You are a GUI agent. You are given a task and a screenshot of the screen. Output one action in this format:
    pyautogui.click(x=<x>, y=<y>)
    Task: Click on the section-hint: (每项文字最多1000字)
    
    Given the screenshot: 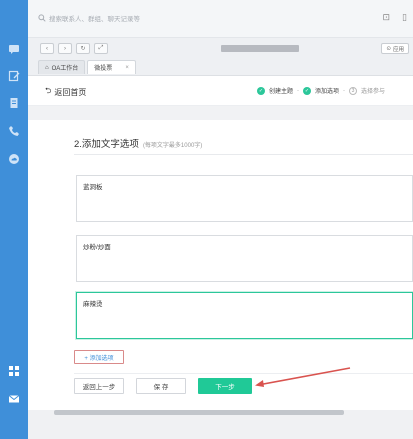 What is the action you would take?
    pyautogui.click(x=172, y=146)
    